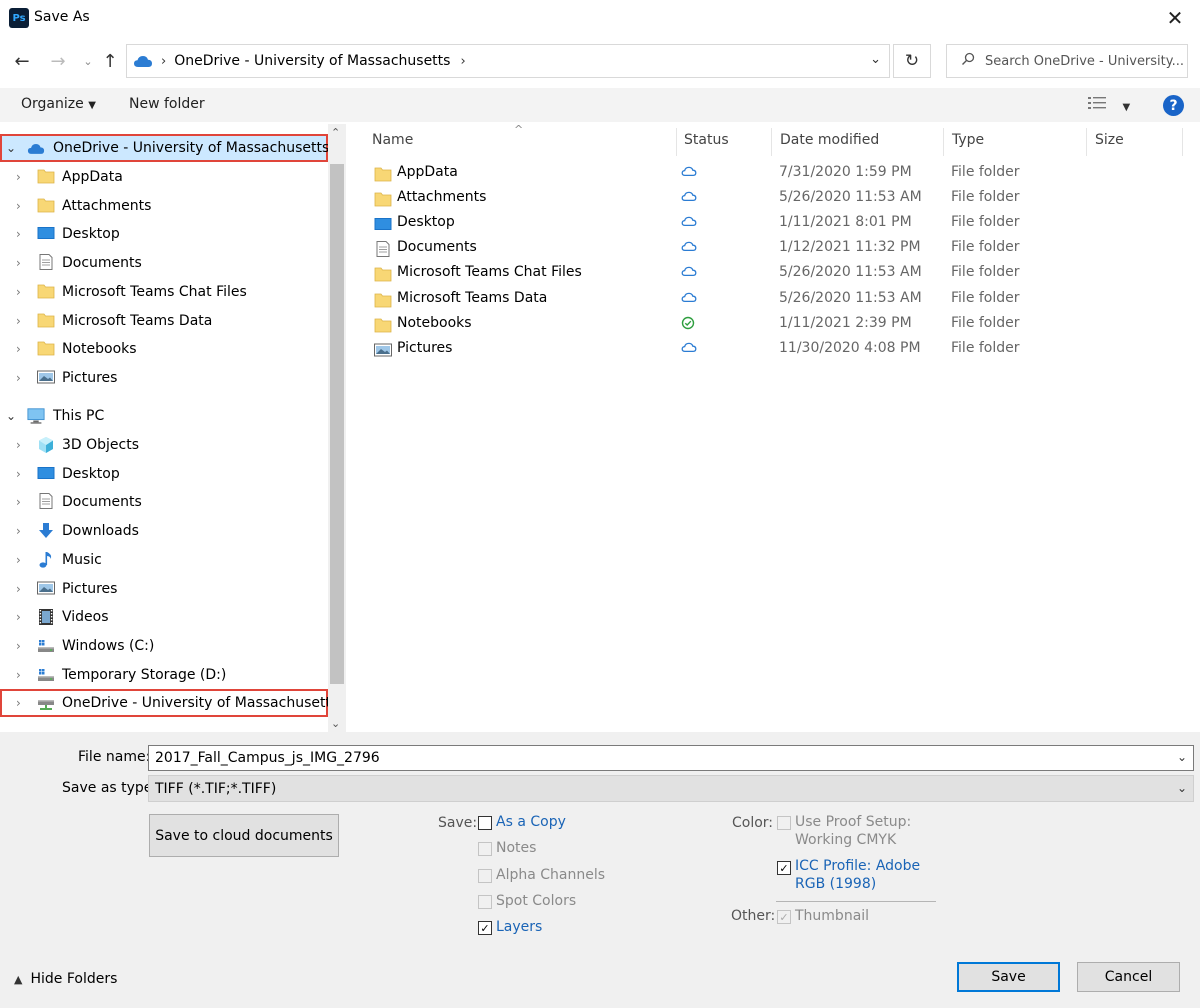 The height and width of the screenshot is (1008, 1200). What do you see at coordinates (785, 325) in the screenshot?
I see `file-row: Notebooks 1/11/2021 2:39 PM File folder` at bounding box center [785, 325].